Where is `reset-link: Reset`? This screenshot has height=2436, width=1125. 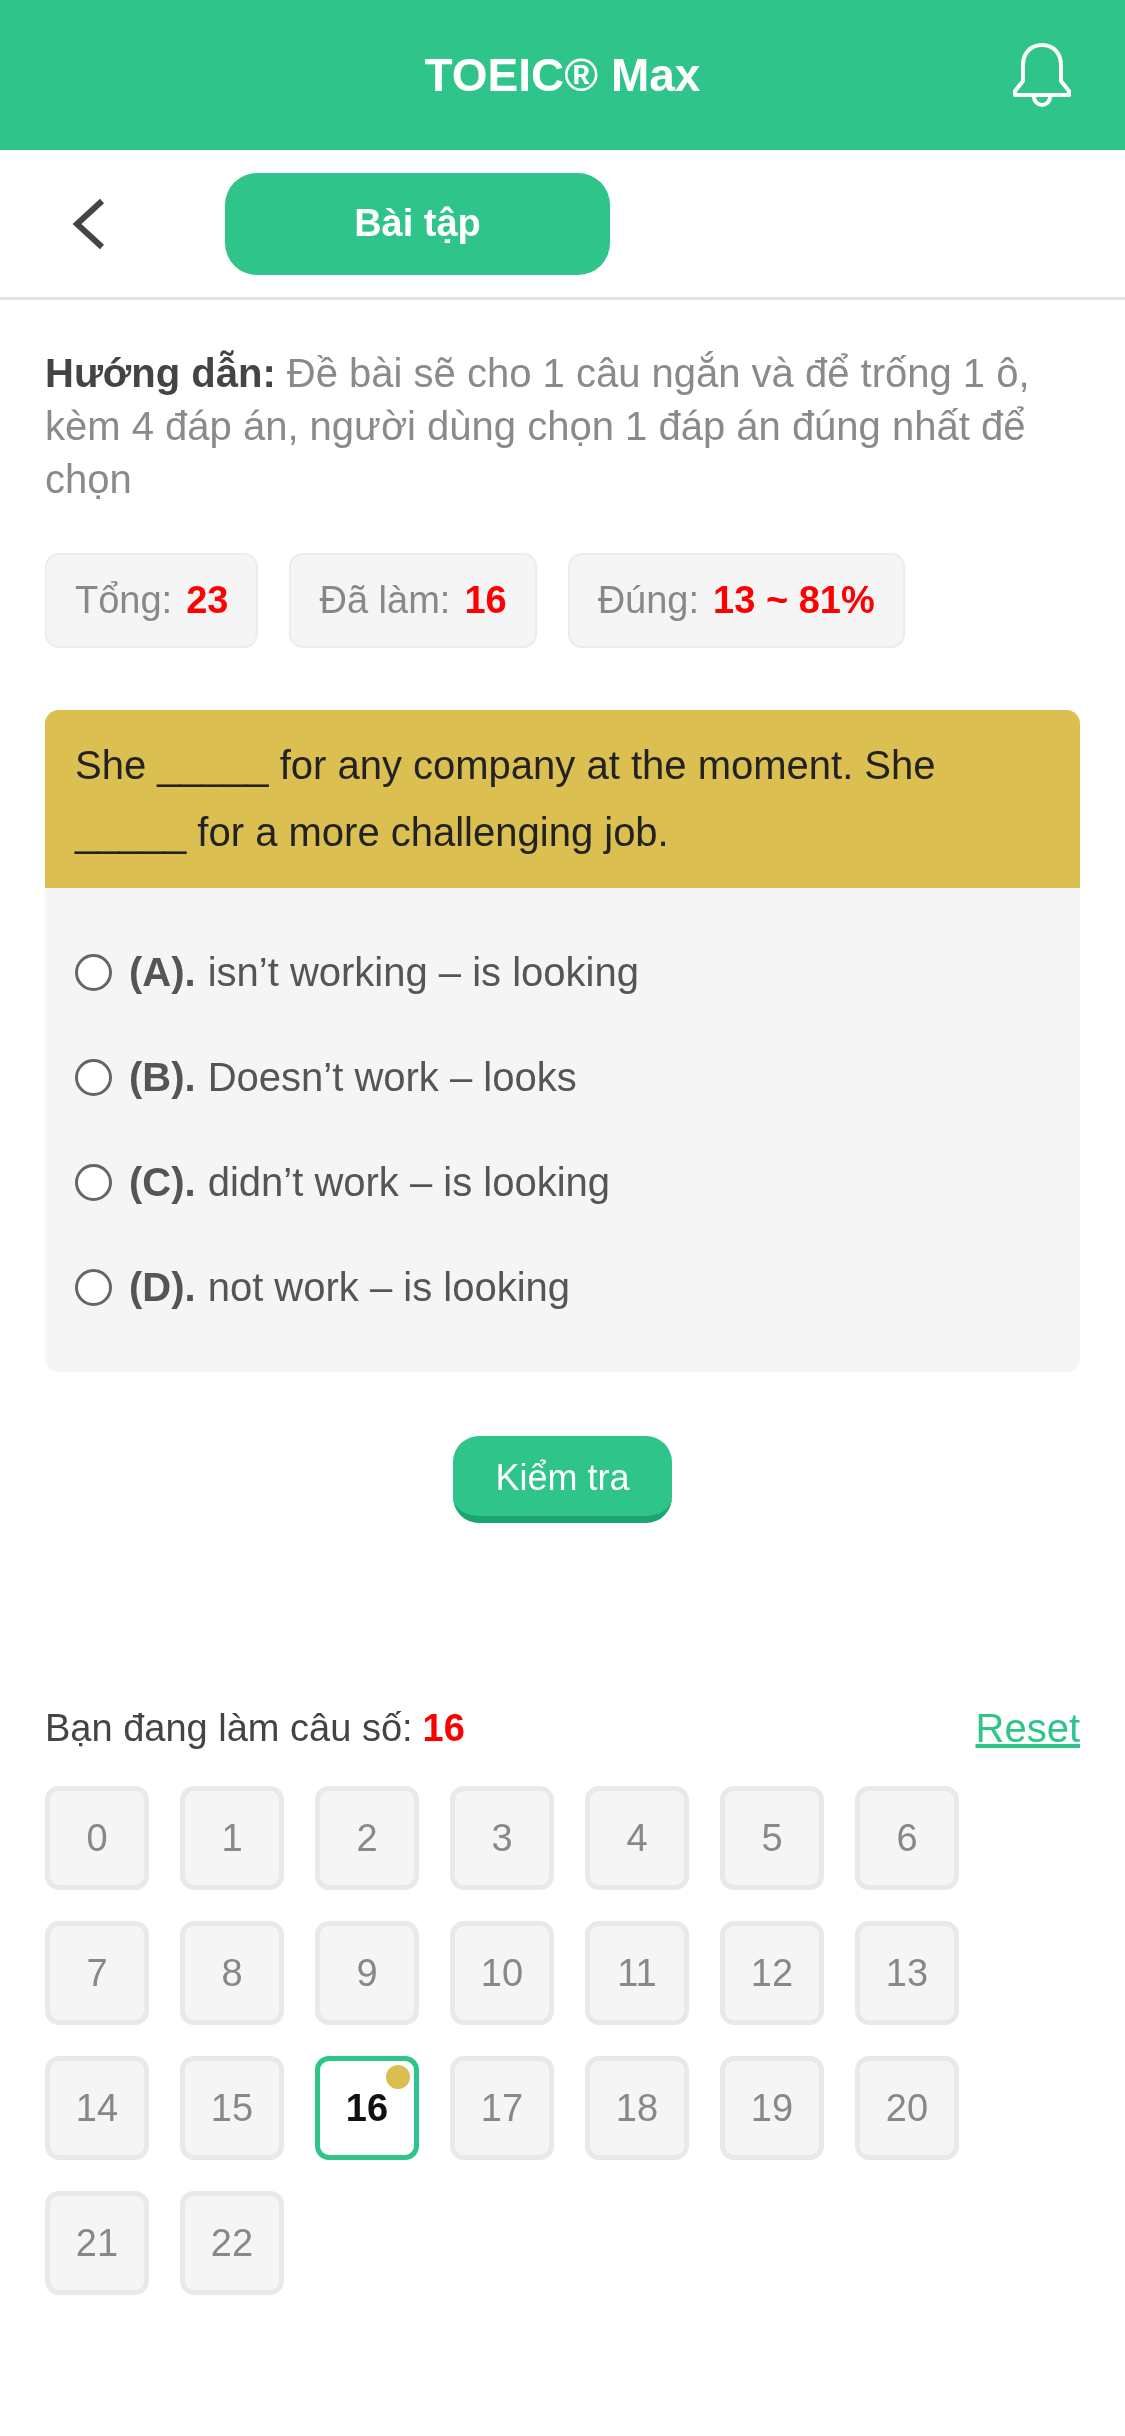
reset-link: Reset is located at coordinates (1027, 1728).